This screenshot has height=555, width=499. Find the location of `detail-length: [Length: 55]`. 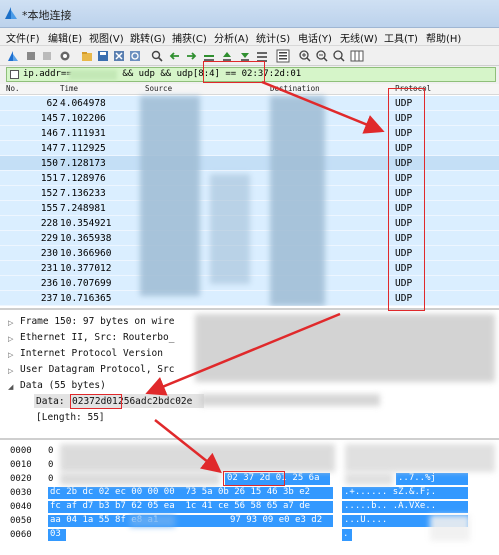

detail-length: [Length: 55] is located at coordinates (70, 417).